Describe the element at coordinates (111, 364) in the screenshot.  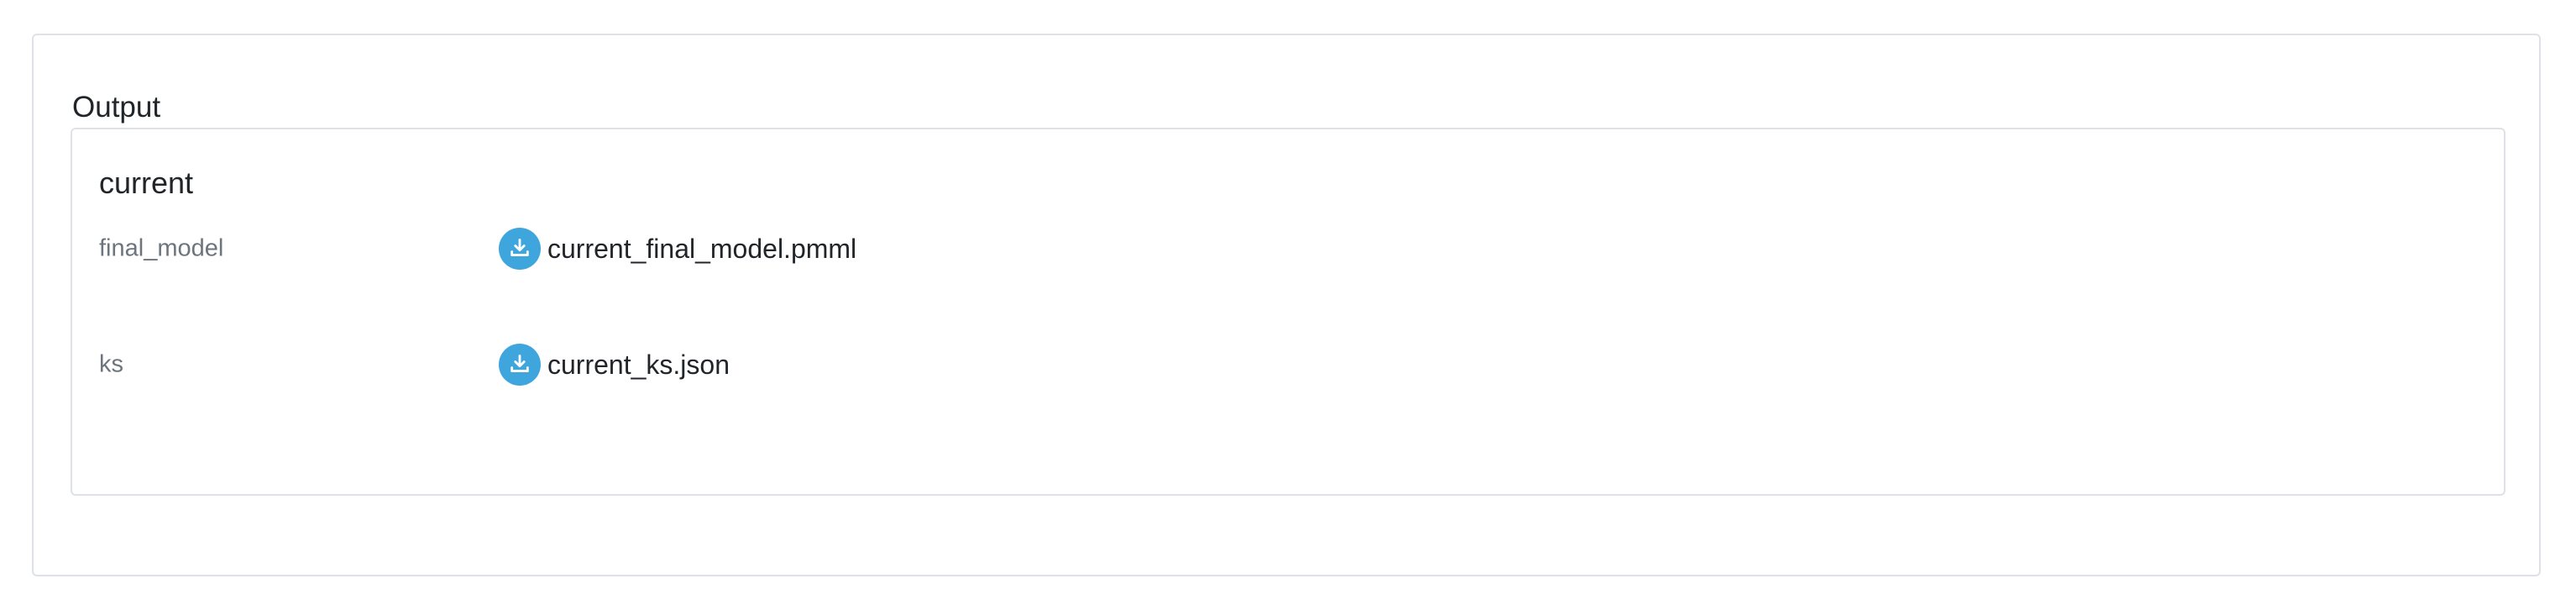
I see `row-label: ks` at that location.